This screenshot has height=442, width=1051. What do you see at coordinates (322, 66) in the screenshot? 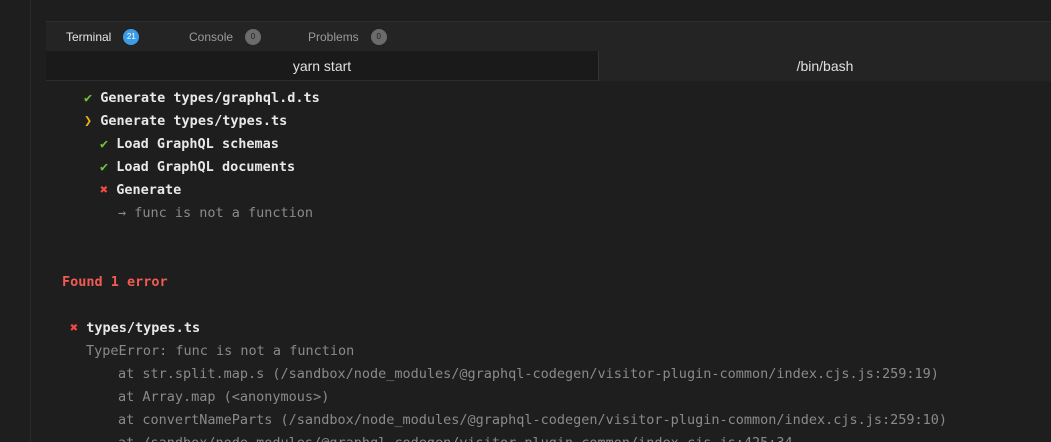
I see `terminal-tab-yarn-start: yarn start` at bounding box center [322, 66].